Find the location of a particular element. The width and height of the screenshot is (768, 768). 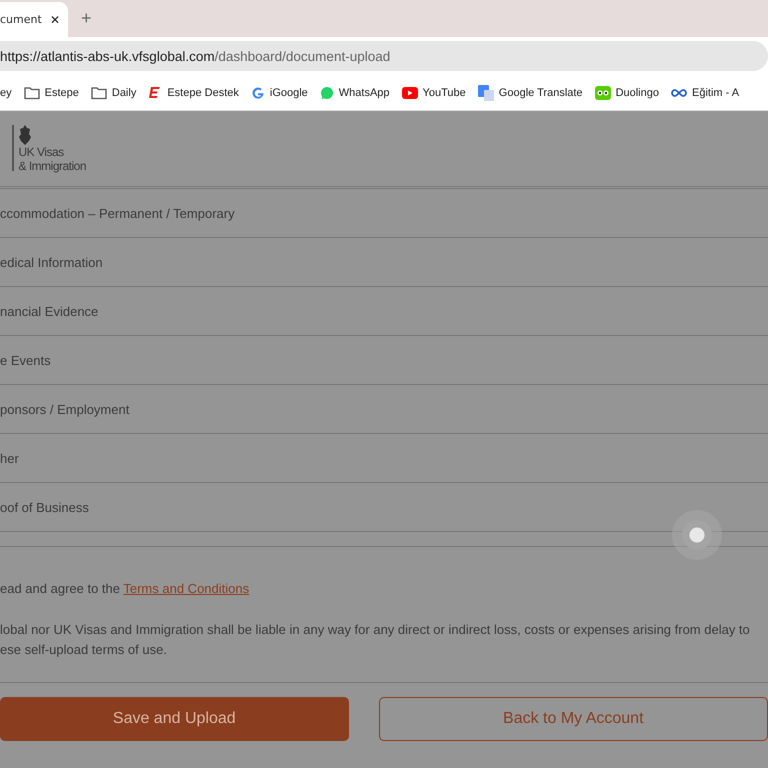

logo-text: UK Visas & Immigration is located at coordinates (52, 158).